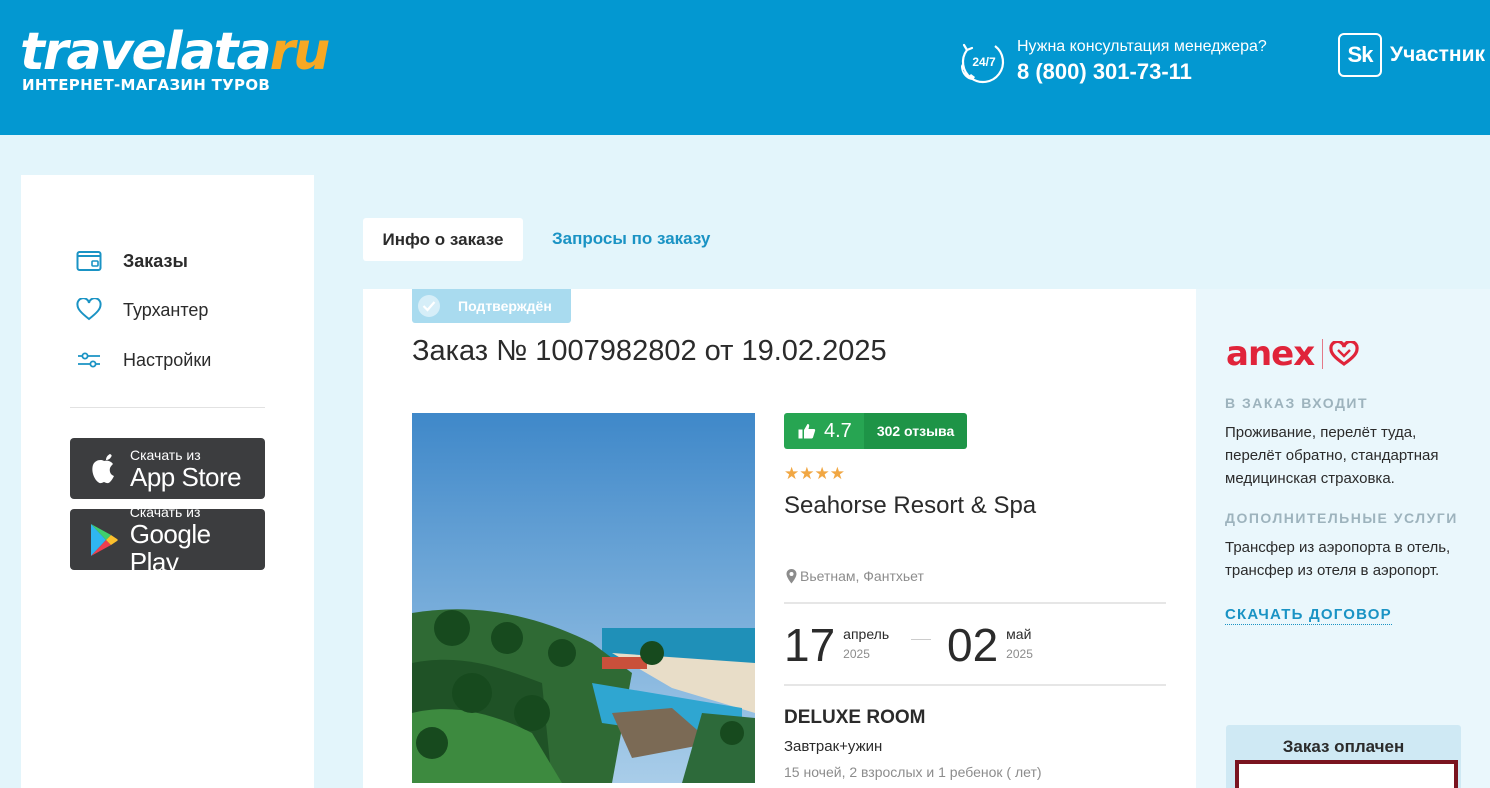 The width and height of the screenshot is (1490, 788). Describe the element at coordinates (167, 359) in the screenshot. I see `sidebar-item-label: Настройки` at that location.